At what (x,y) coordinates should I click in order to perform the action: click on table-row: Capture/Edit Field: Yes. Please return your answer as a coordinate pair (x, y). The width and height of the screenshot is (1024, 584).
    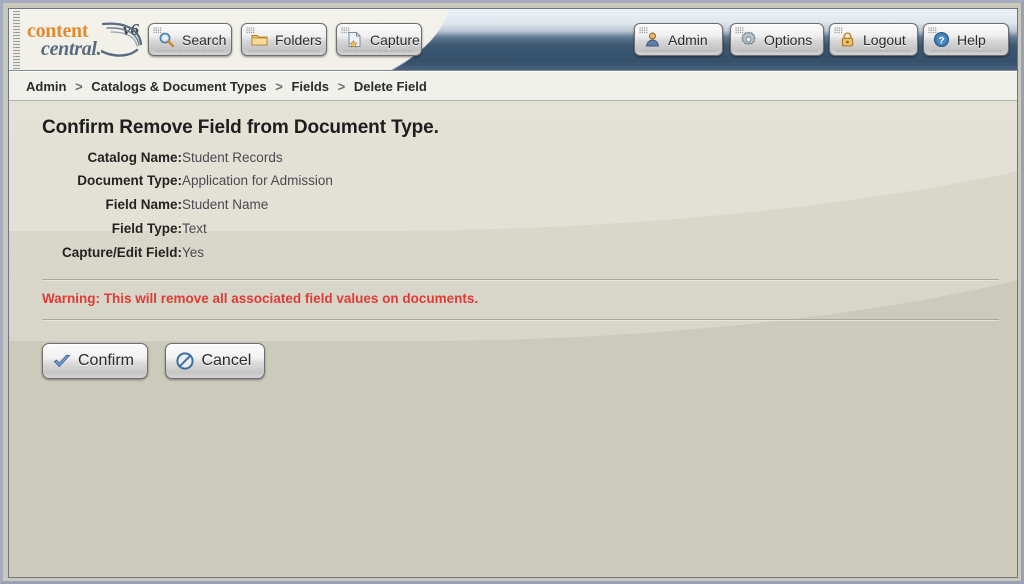
    Looking at the image, I should click on (197, 254).